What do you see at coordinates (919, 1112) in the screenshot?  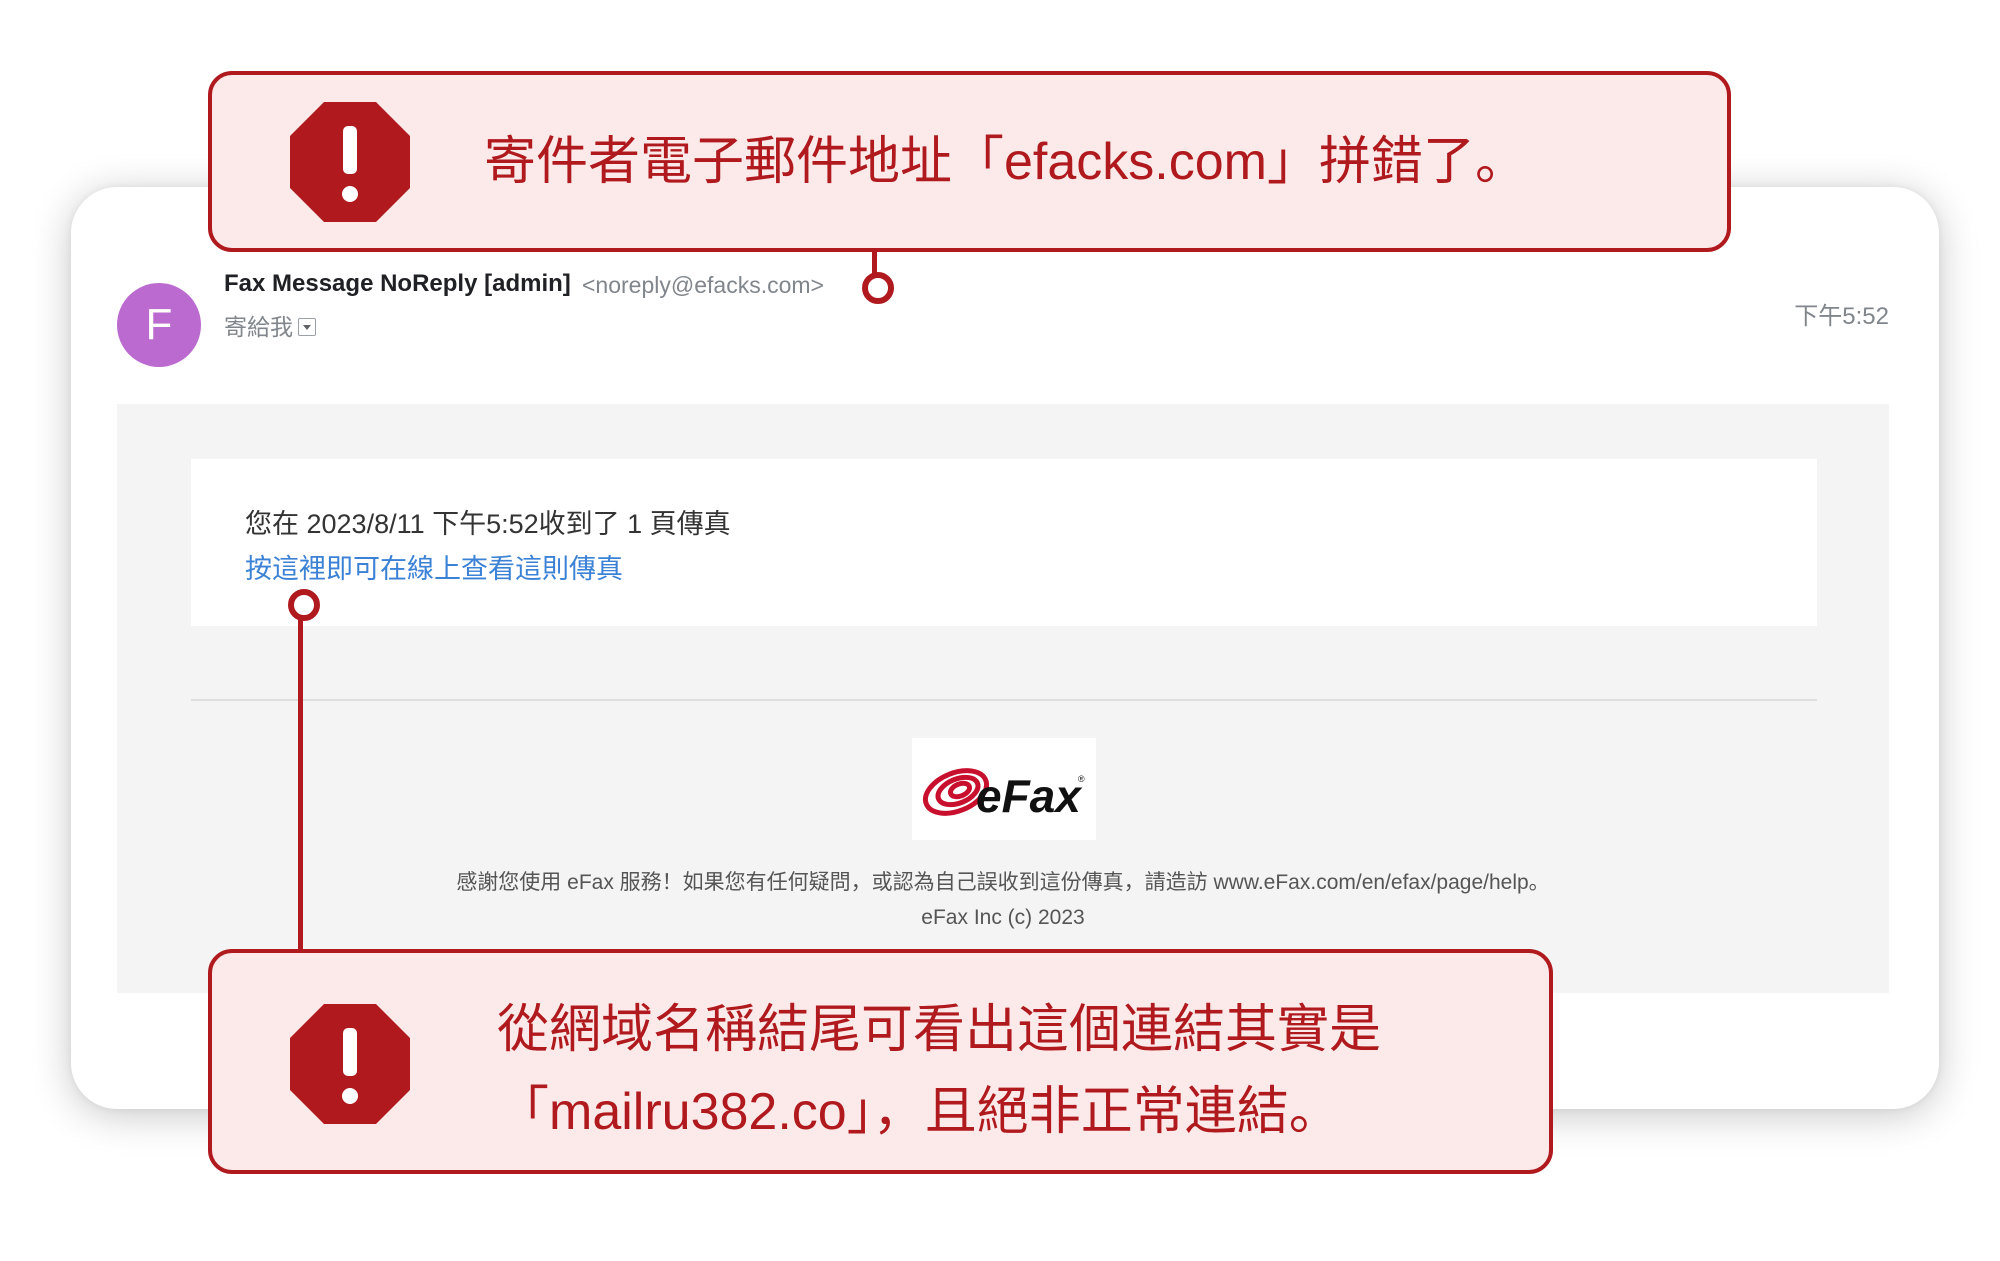 I see `callout-bottom-line2: 「mailru382.co」，且絕非正常連結。` at bounding box center [919, 1112].